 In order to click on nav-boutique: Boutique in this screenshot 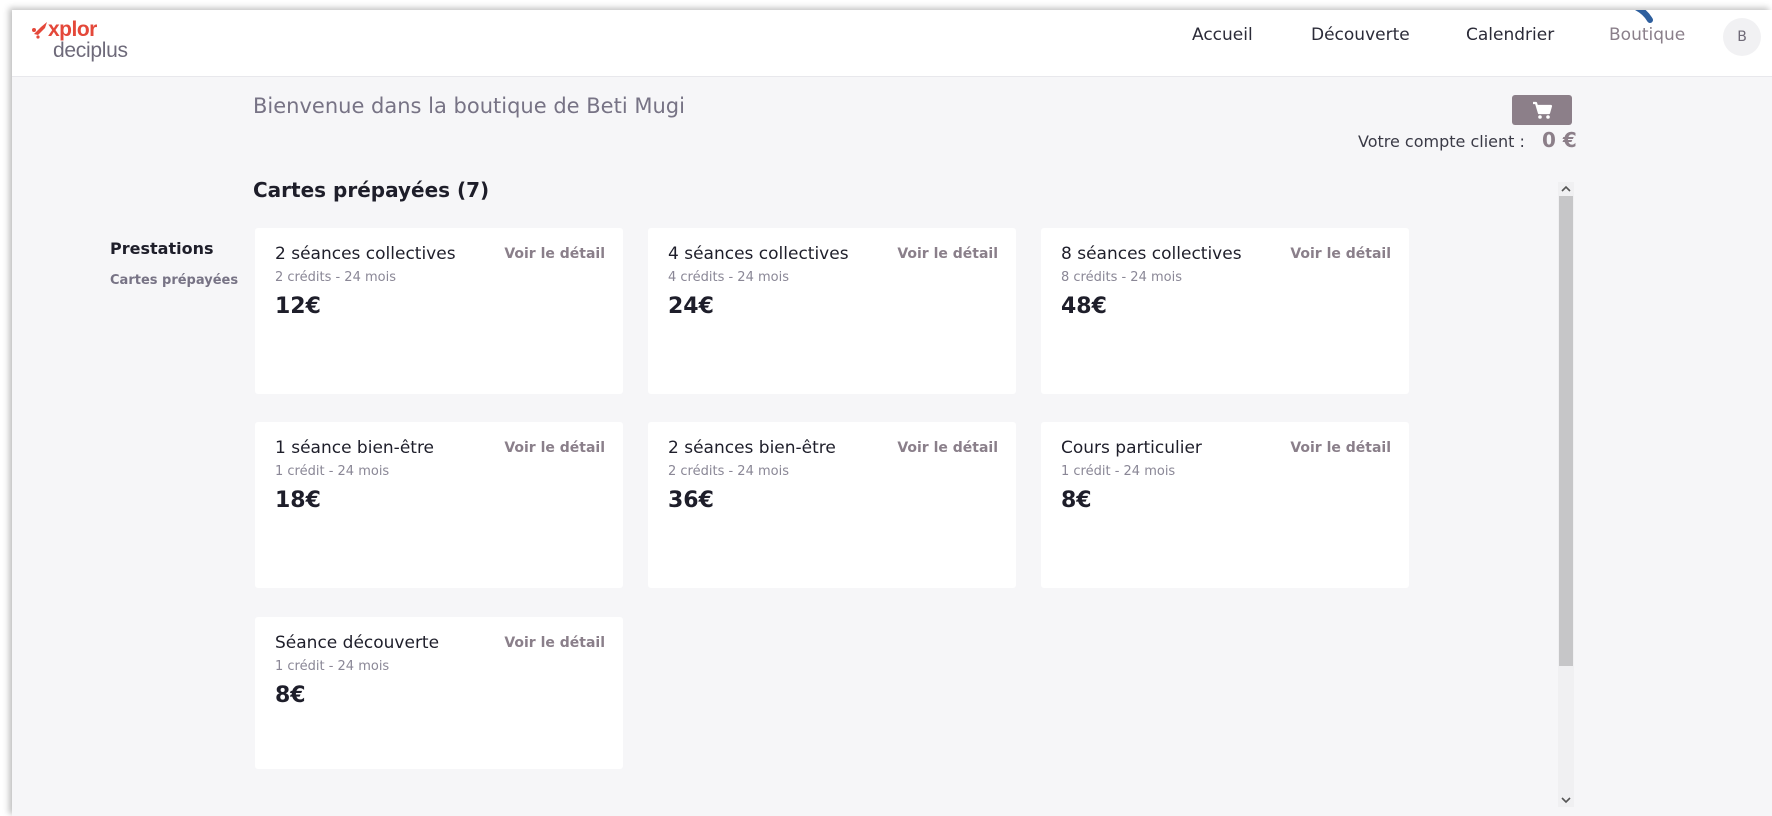, I will do `click(1647, 35)`.